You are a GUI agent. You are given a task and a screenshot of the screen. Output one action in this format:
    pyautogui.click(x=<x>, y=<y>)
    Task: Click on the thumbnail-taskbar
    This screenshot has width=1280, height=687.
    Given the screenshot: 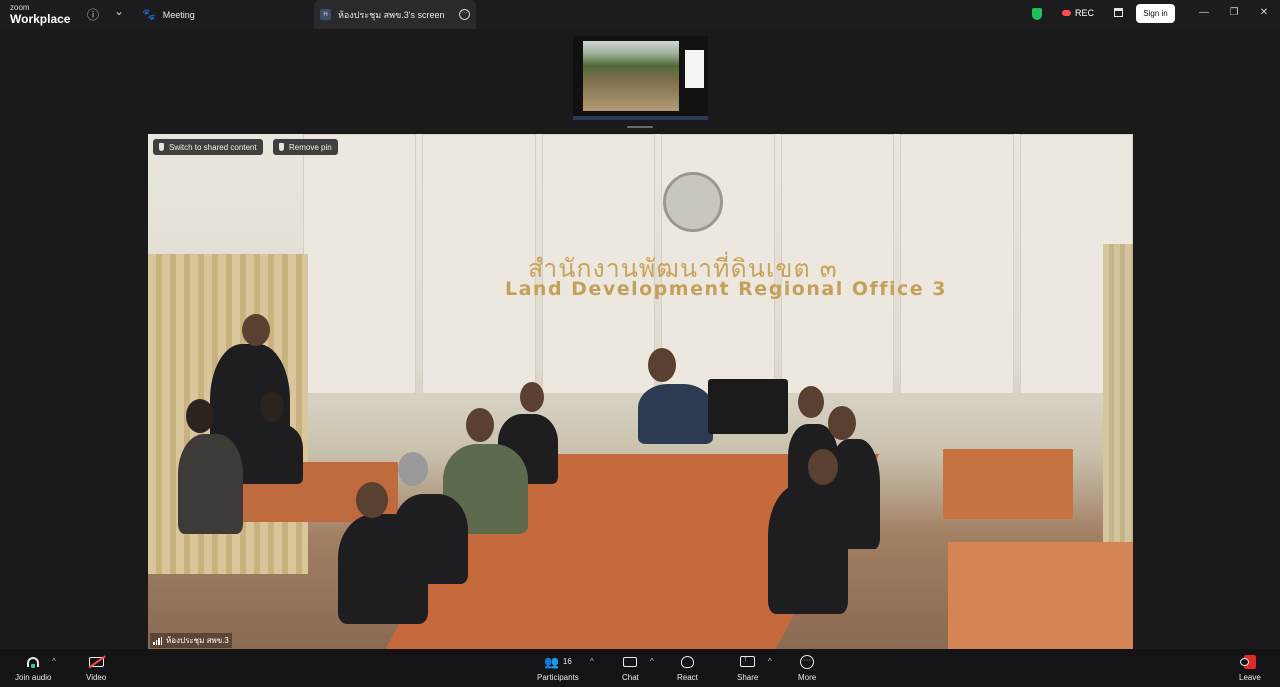 What is the action you would take?
    pyautogui.click(x=640, y=118)
    